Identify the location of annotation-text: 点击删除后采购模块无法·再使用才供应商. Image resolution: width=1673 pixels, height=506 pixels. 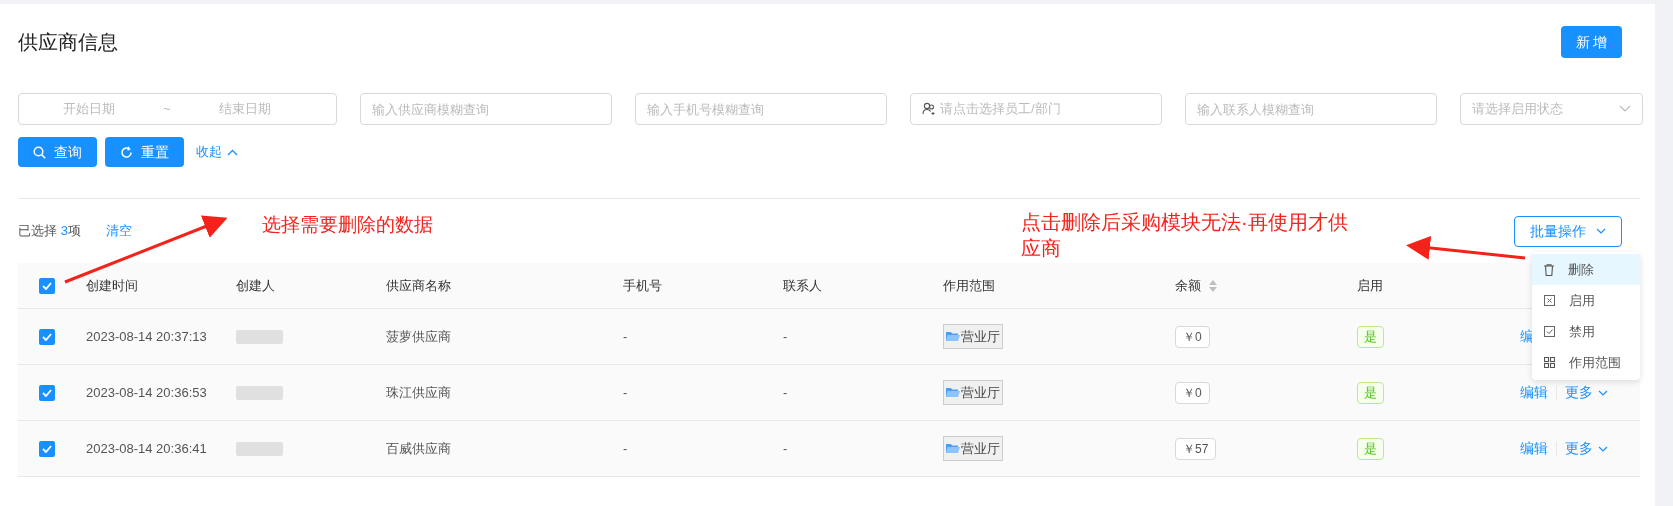
(1185, 235).